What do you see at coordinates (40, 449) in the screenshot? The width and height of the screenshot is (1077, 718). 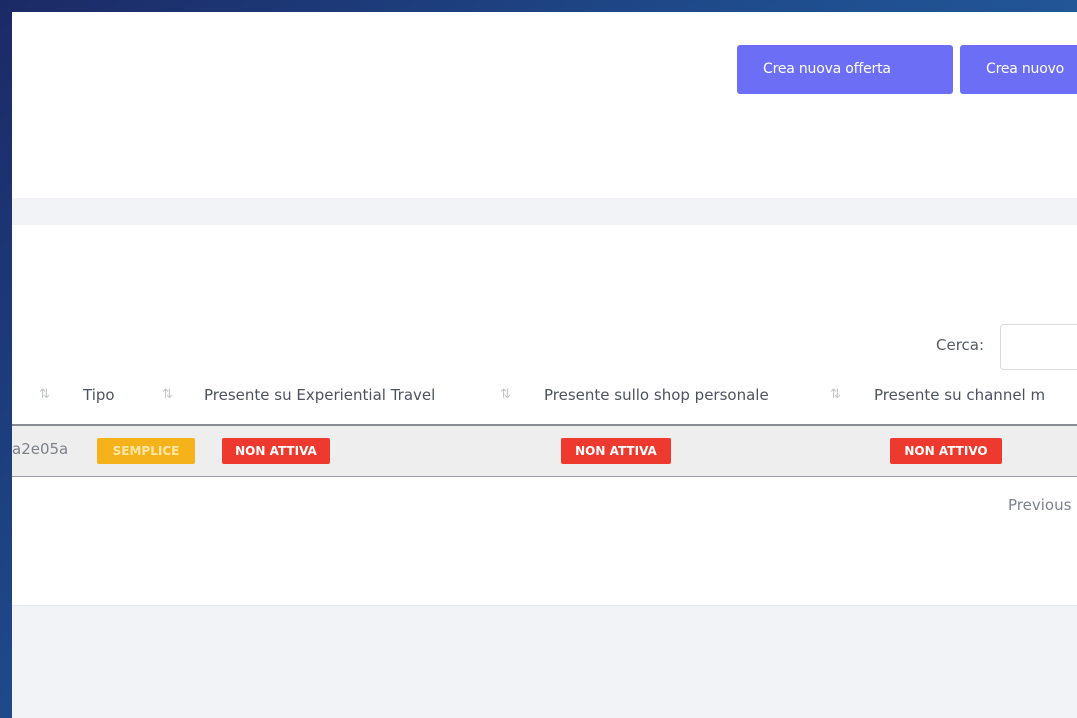 I see `offer-id-cell: a2e05a` at bounding box center [40, 449].